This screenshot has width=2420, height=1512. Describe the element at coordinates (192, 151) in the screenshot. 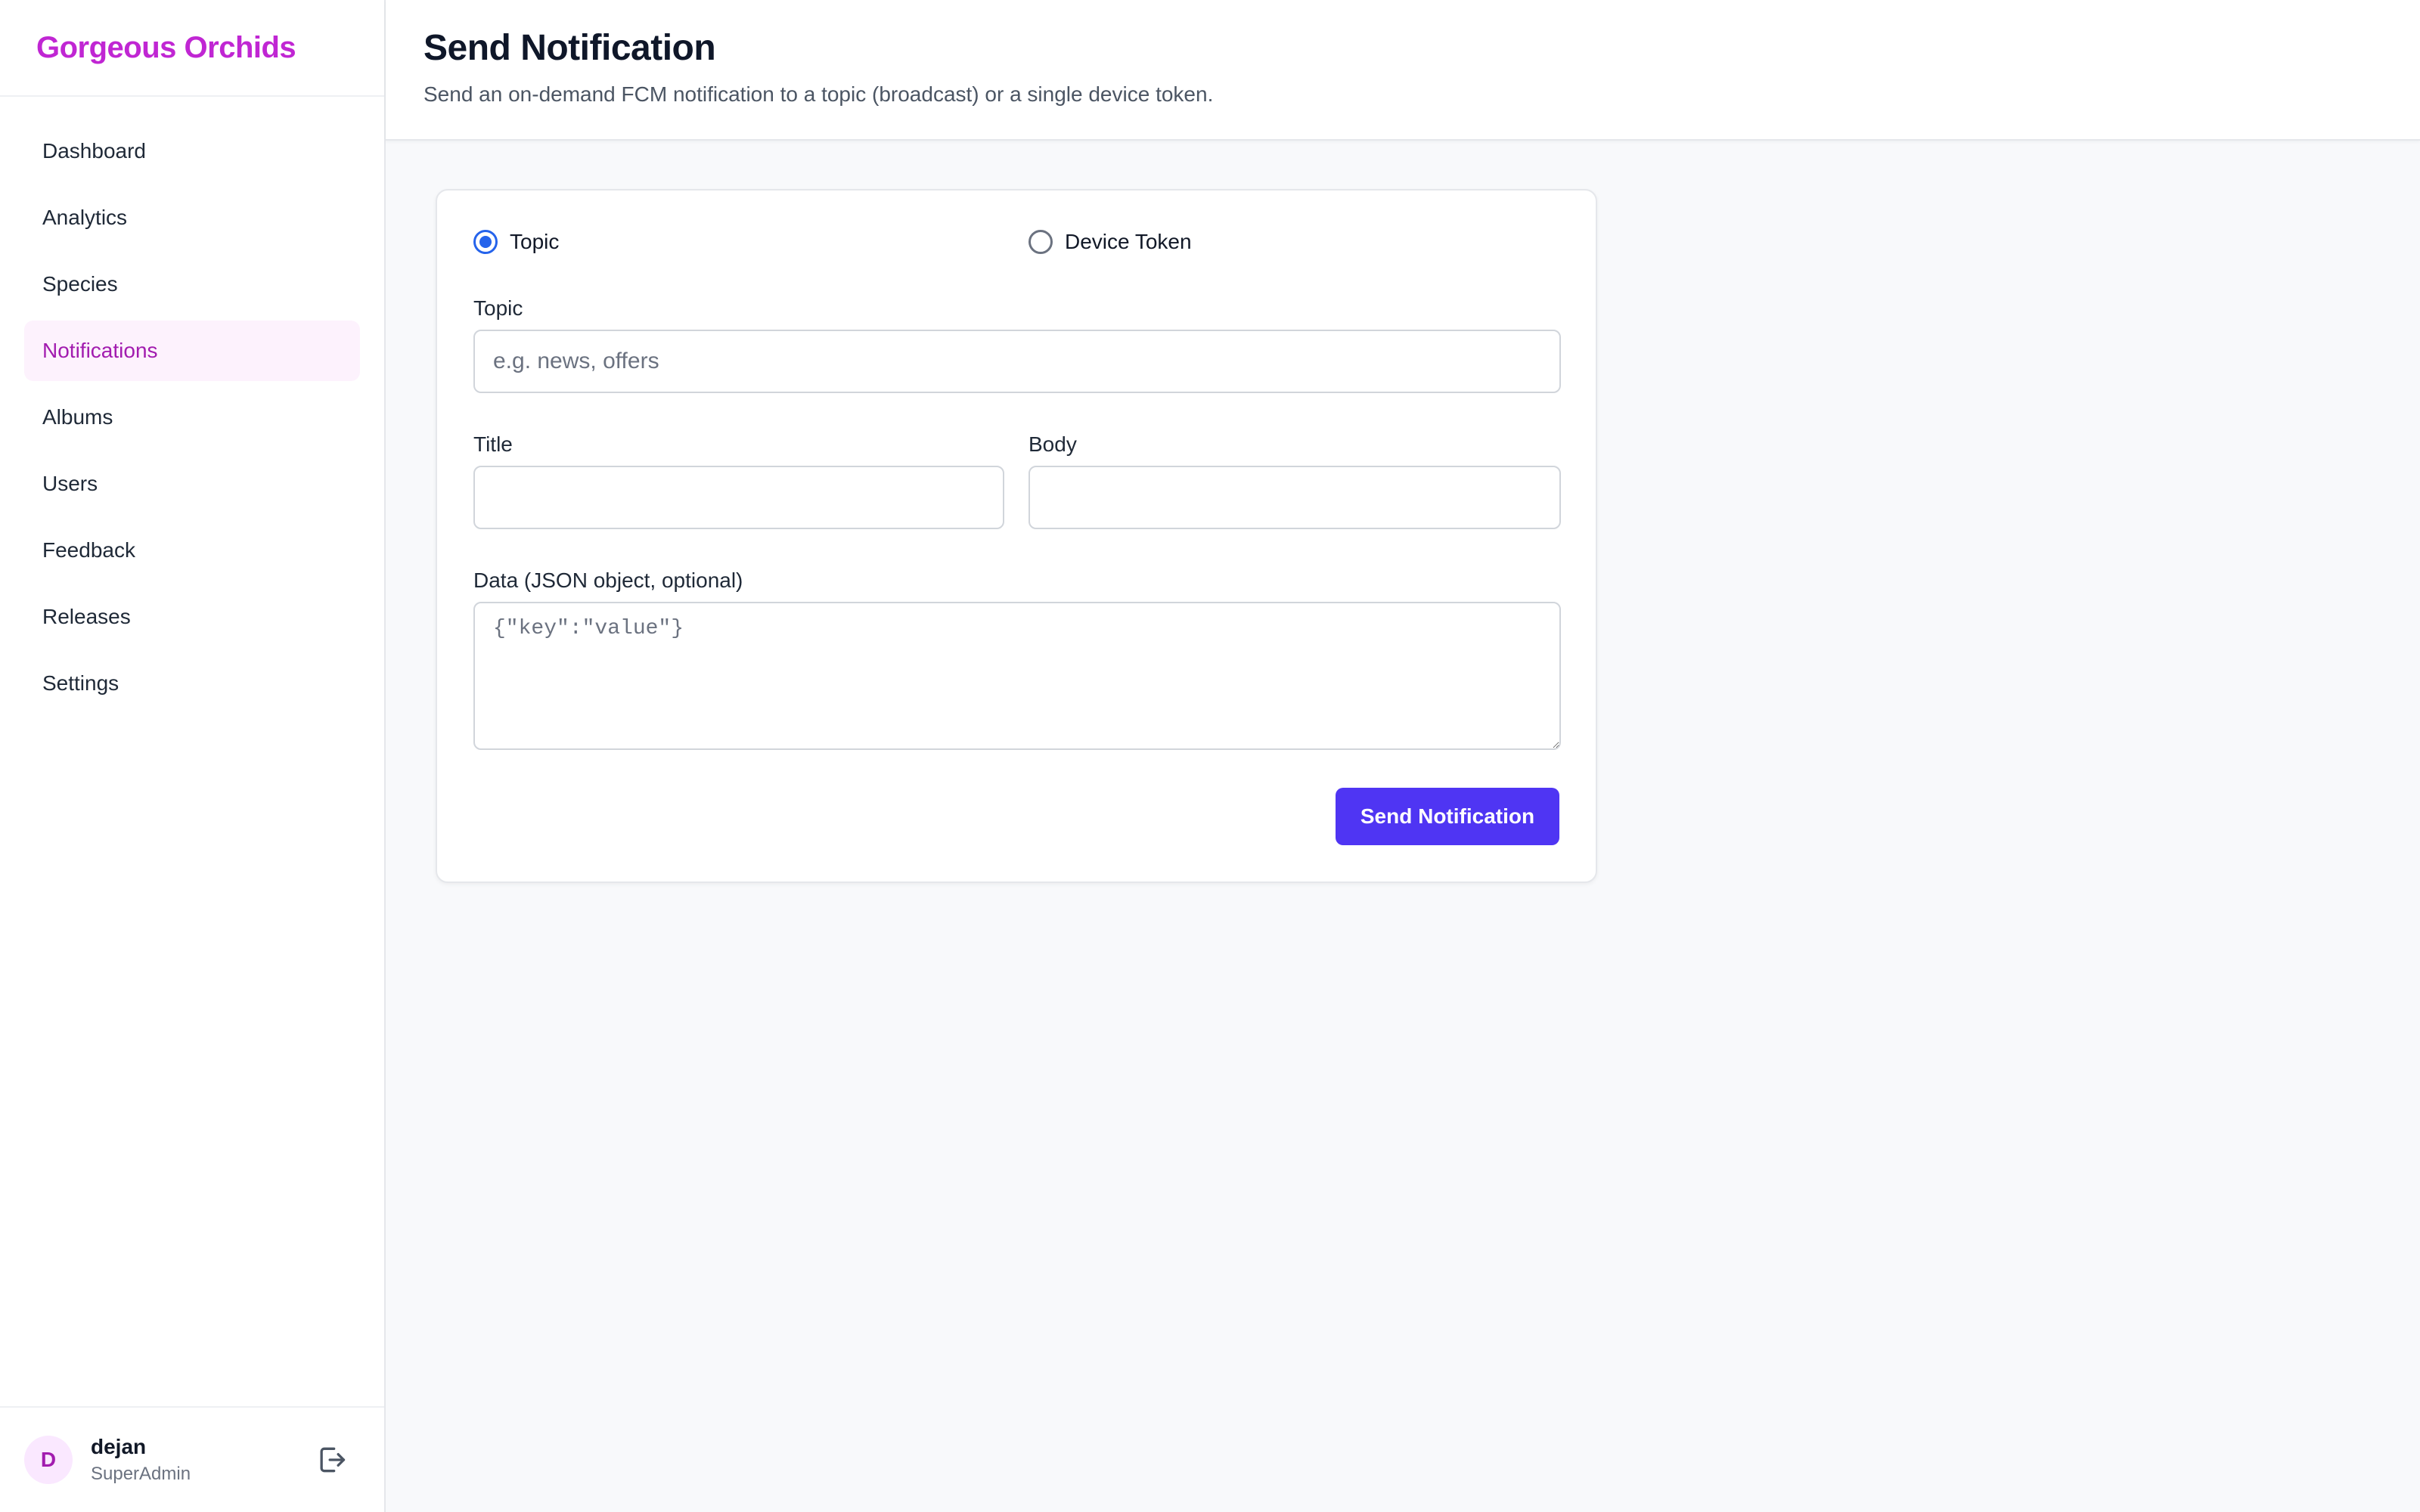

I see `sidebar-item-dashboard: Dashboard` at that location.